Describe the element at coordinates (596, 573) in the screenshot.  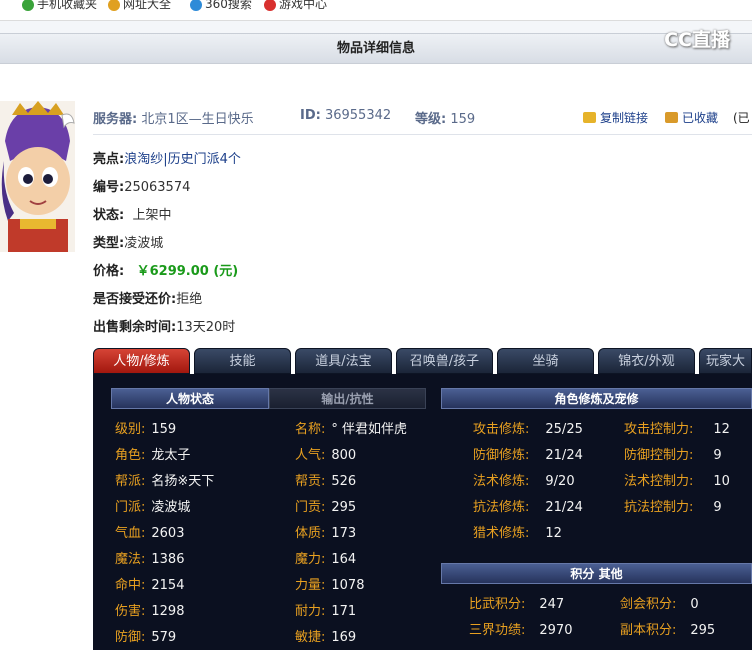
I see `section-points: 积分 其他` at that location.